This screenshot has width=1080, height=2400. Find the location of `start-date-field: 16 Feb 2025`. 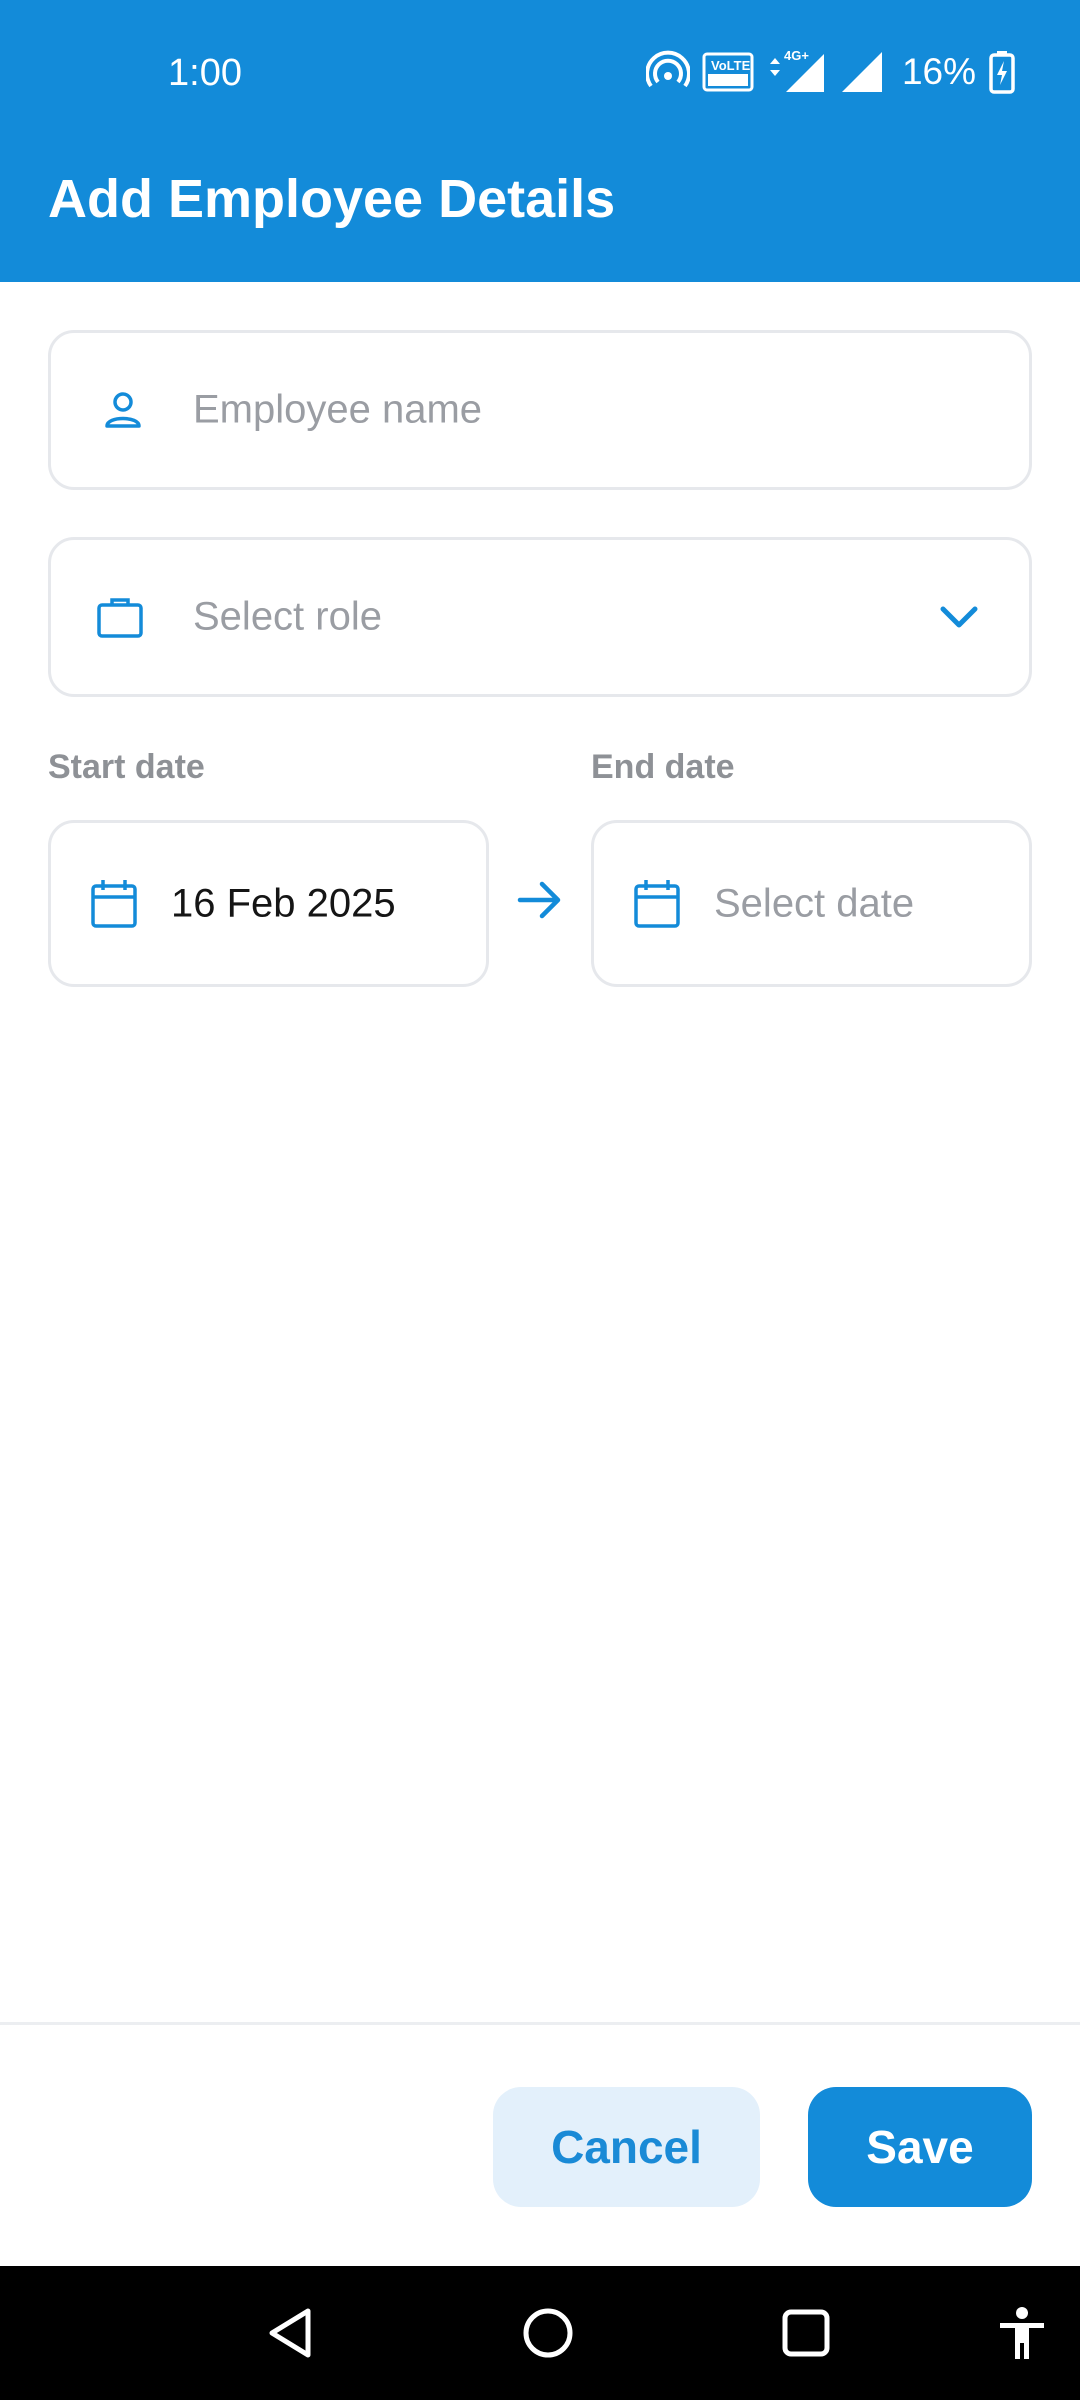

start-date-field: 16 Feb 2025 is located at coordinates (268, 903).